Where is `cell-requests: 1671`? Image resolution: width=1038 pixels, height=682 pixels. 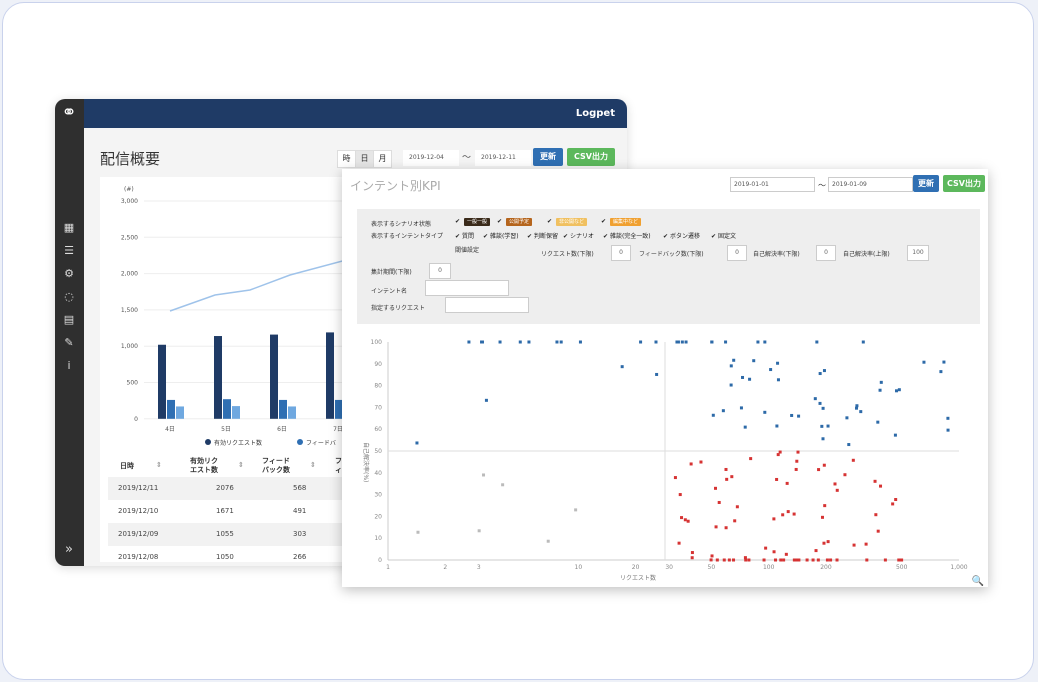
cell-requests: 1671 is located at coordinates (225, 511).